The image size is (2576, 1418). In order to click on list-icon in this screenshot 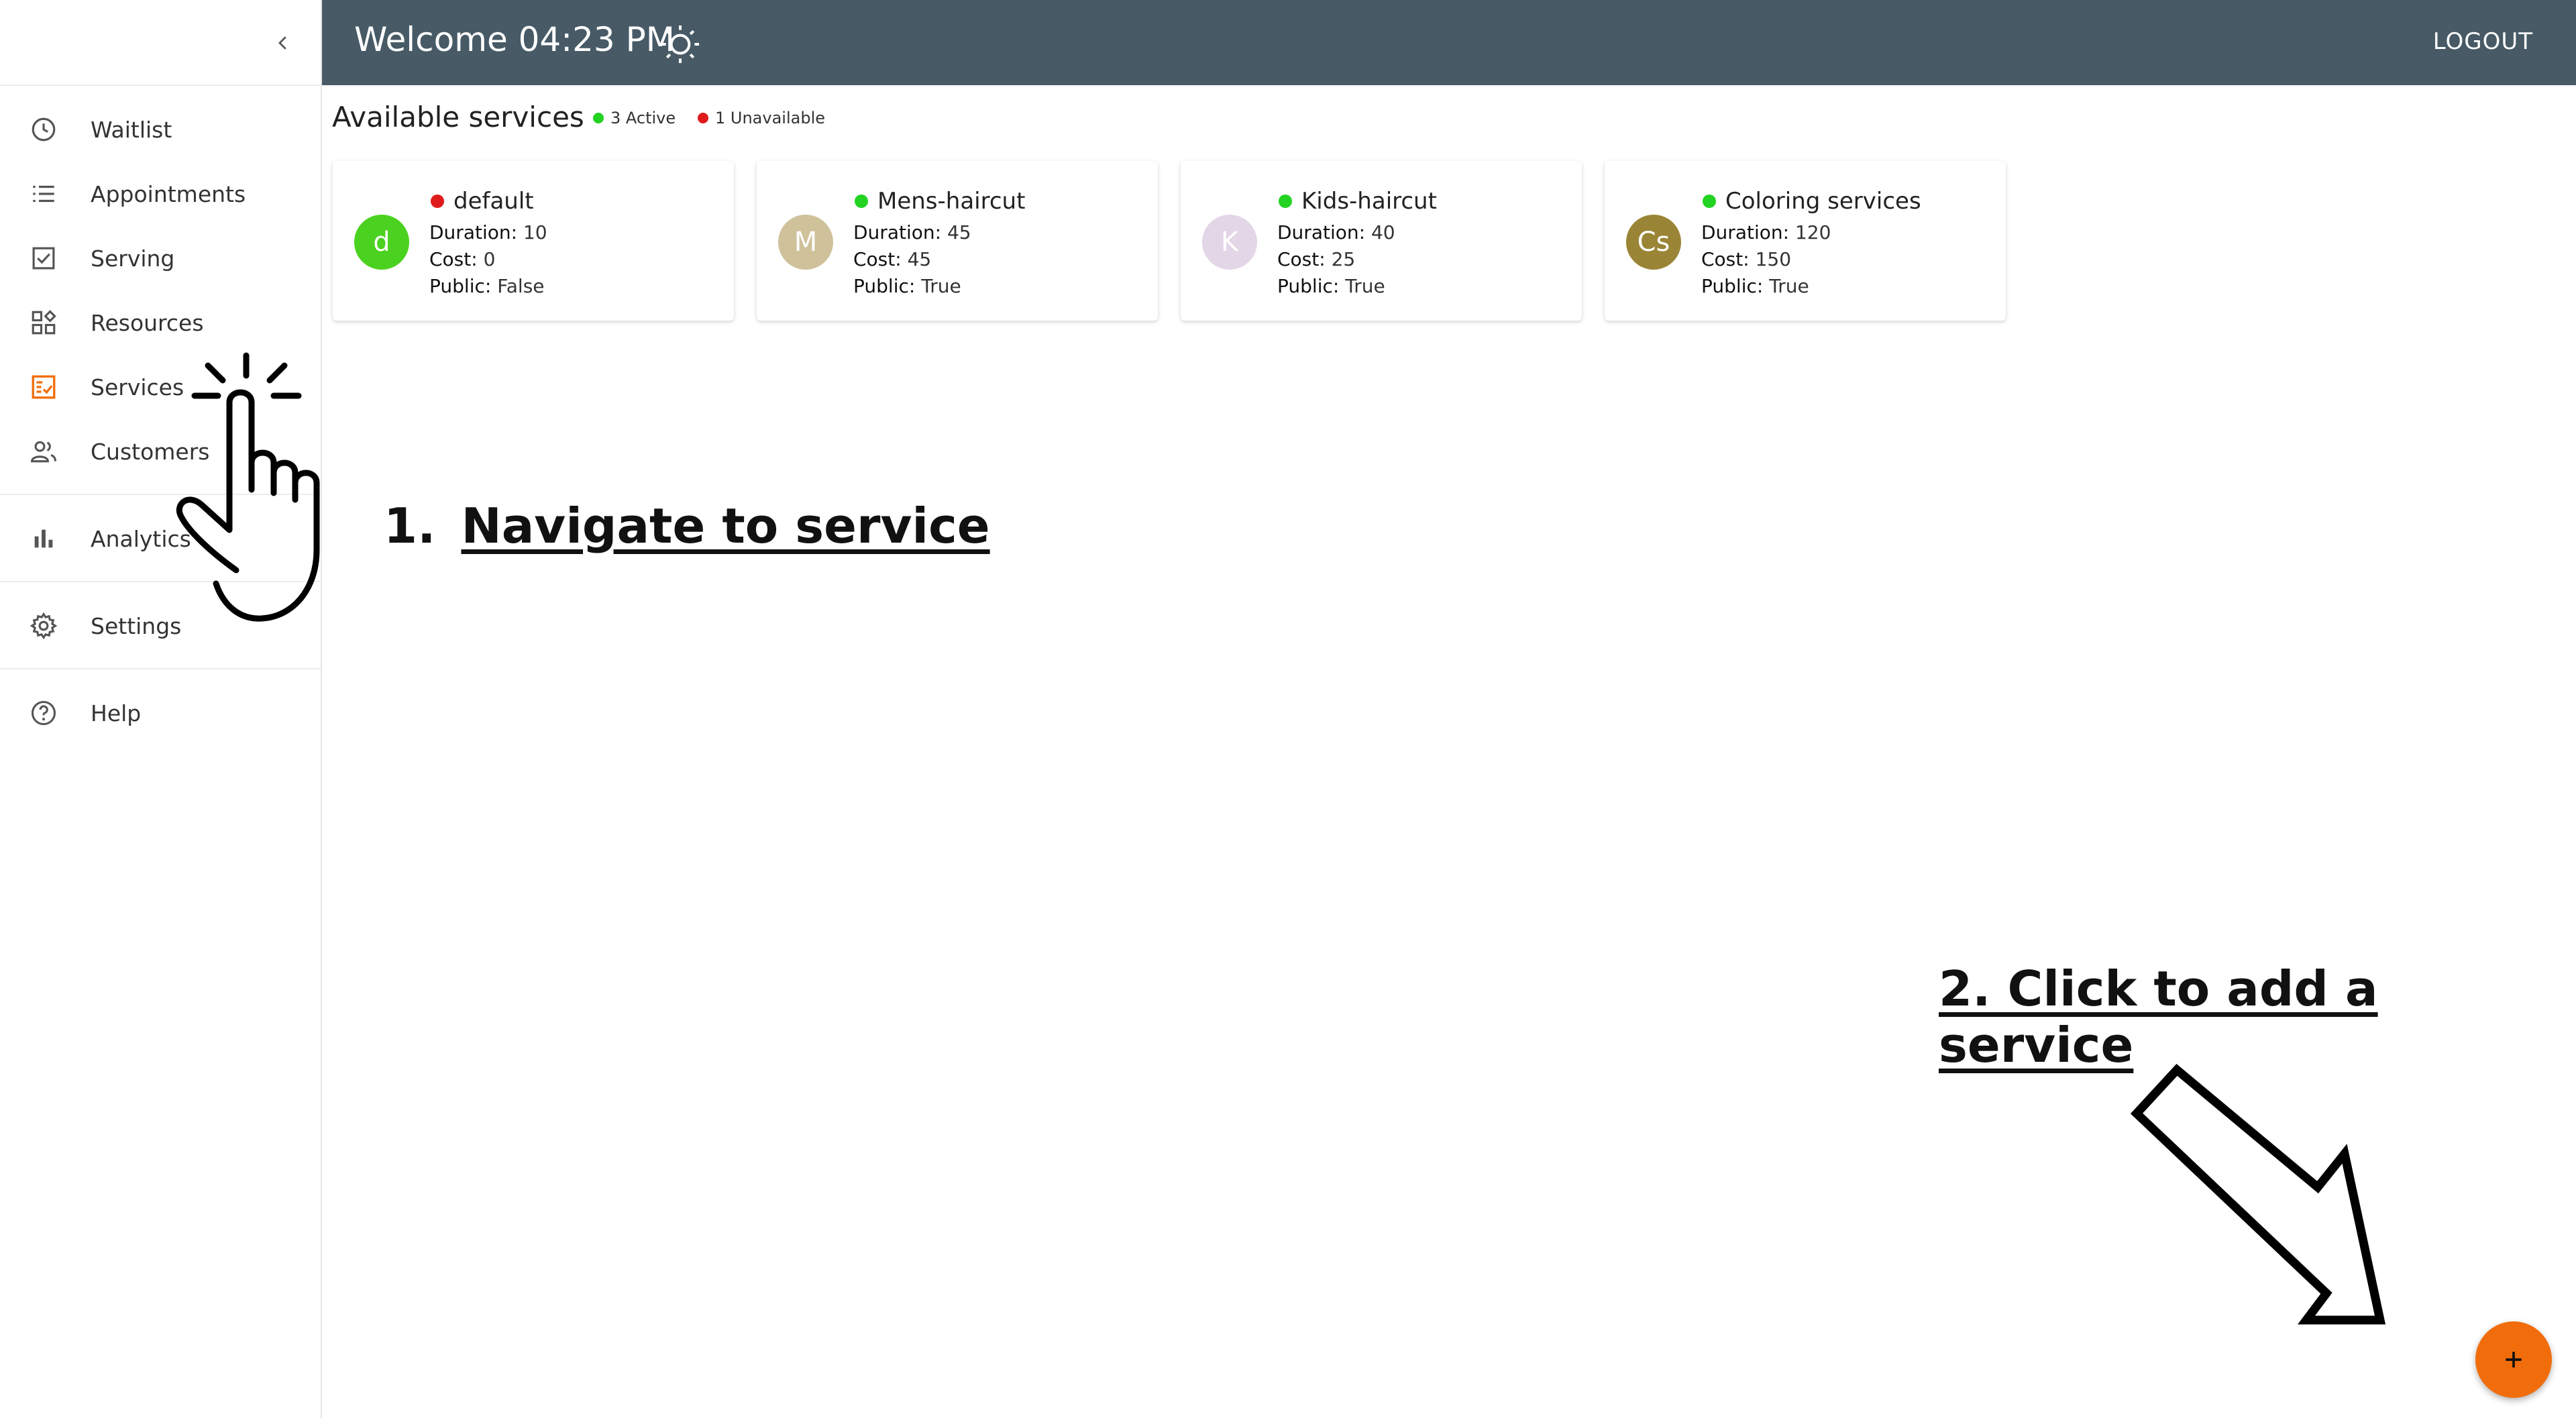, I will do `click(43, 194)`.